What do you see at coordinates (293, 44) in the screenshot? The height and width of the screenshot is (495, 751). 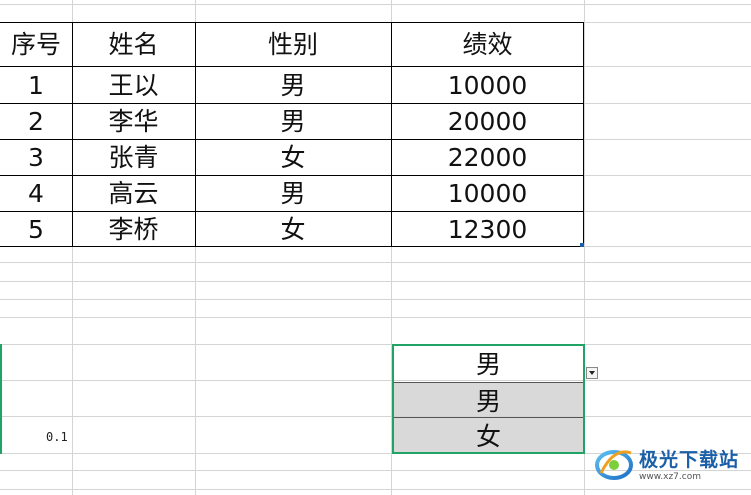 I see `column-header: 性别` at bounding box center [293, 44].